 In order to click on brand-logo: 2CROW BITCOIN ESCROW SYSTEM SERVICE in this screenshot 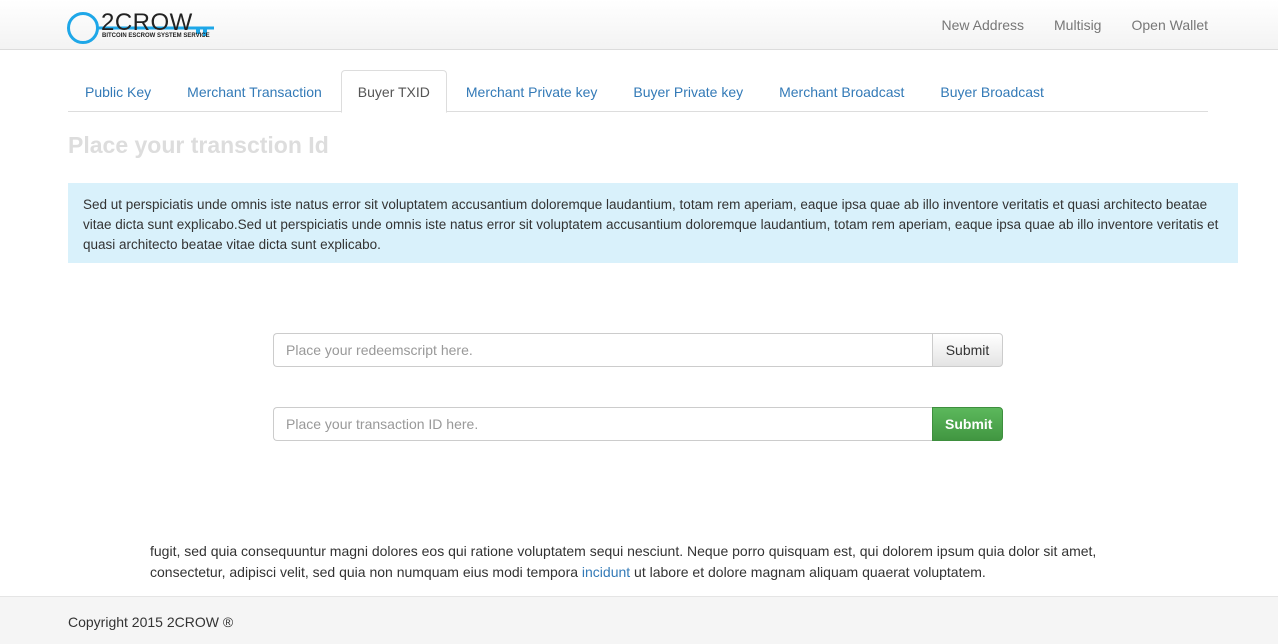, I will do `click(141, 28)`.